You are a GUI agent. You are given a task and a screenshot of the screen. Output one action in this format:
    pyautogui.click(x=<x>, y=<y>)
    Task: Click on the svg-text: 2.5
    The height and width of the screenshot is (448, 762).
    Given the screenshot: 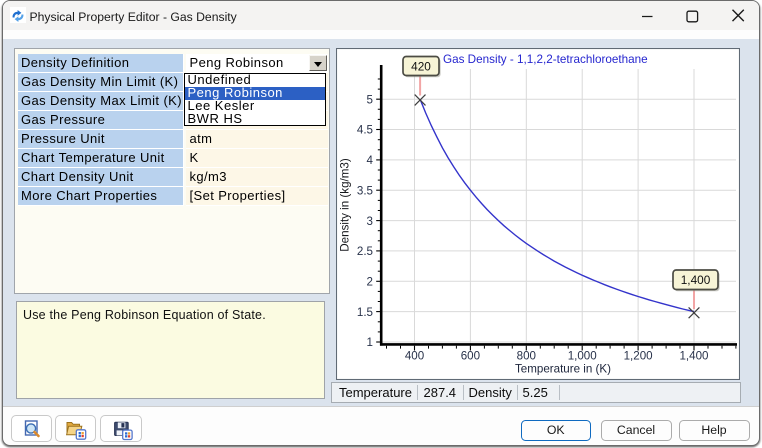 What is the action you would take?
    pyautogui.click(x=365, y=251)
    